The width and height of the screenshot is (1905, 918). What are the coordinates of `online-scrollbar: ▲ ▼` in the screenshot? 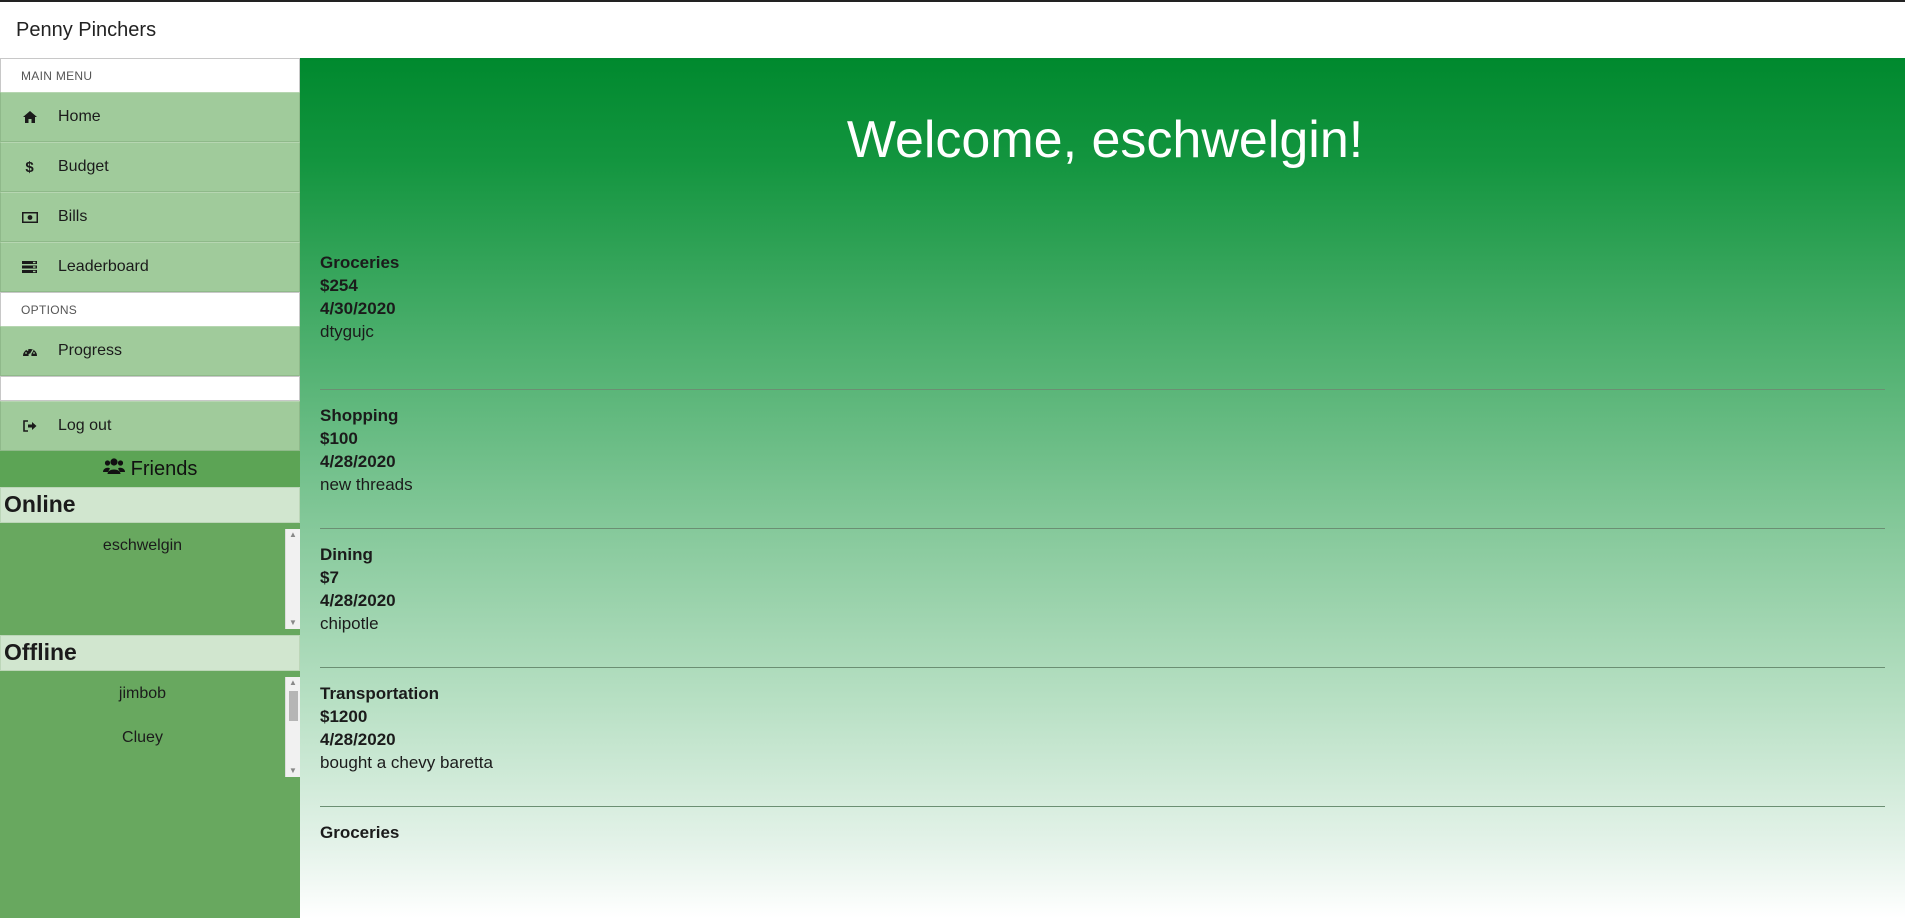 It's located at (292, 579).